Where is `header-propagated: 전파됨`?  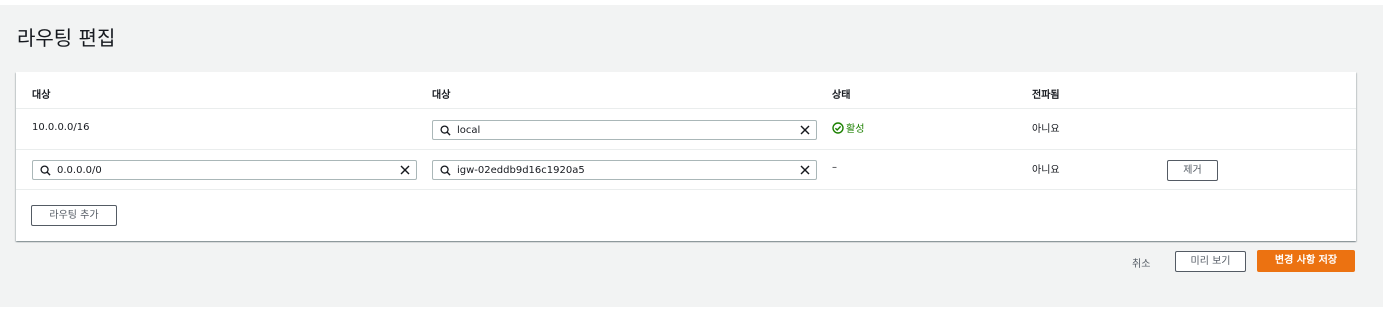
header-propagated: 전파됨 is located at coordinates (1046, 95).